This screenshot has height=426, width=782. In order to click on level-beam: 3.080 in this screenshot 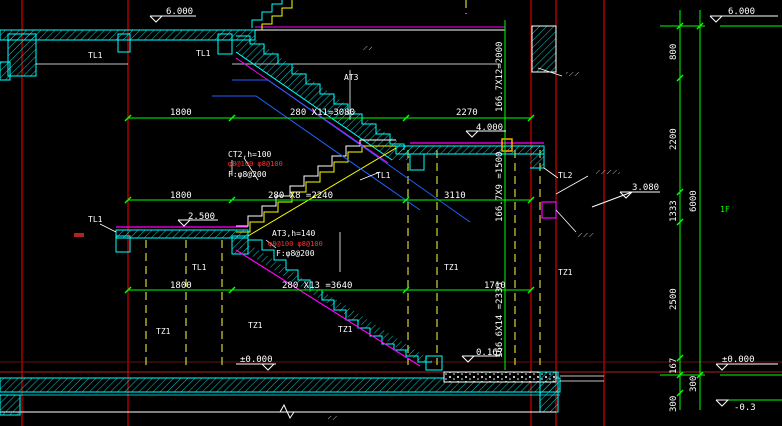, I will do `click(645, 188)`.